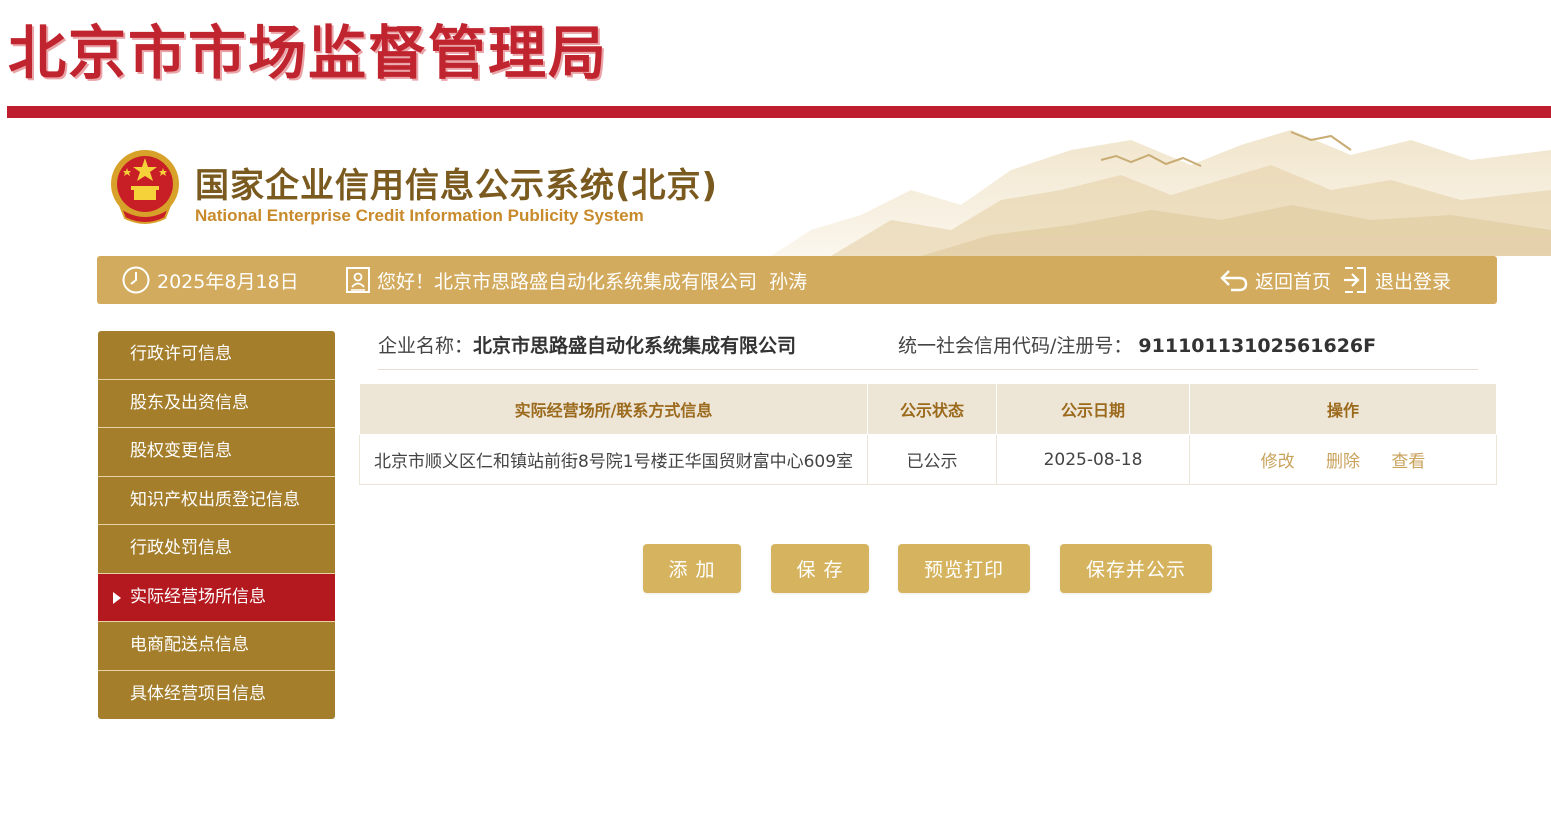 This screenshot has width=1551, height=835. I want to click on view-link: 查看, so click(1408, 462).